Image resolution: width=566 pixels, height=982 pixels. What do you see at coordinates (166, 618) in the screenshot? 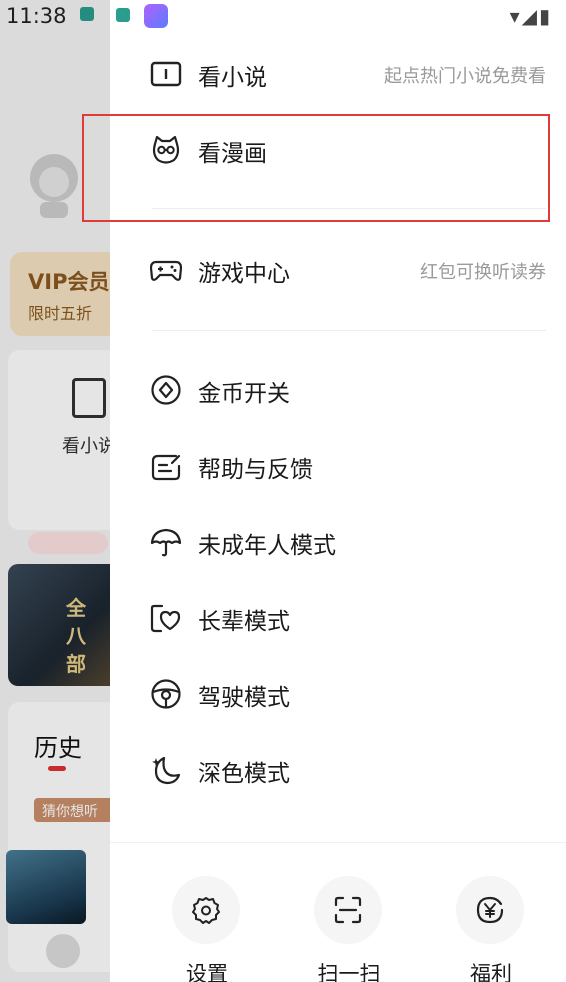
I see `heart-frame-icon` at bounding box center [166, 618].